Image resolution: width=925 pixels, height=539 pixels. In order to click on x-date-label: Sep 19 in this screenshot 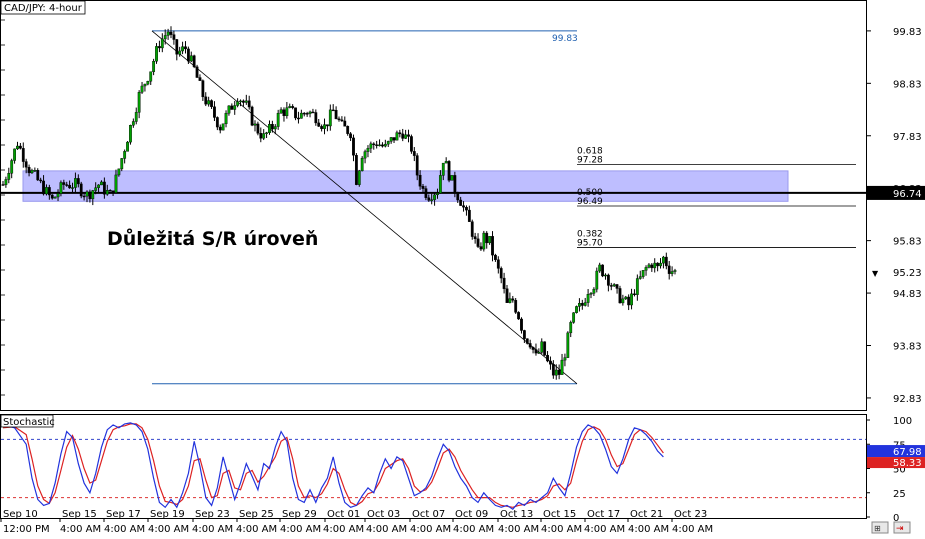, I will do `click(167, 514)`.